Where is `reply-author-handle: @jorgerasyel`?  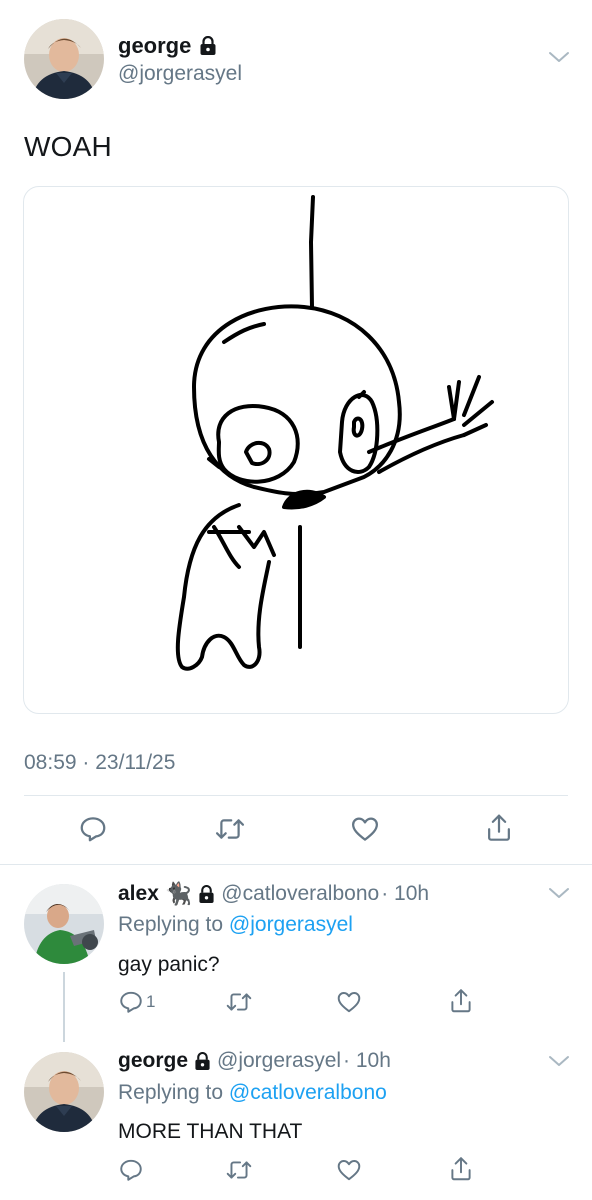 reply-author-handle: @jorgerasyel is located at coordinates (279, 1061).